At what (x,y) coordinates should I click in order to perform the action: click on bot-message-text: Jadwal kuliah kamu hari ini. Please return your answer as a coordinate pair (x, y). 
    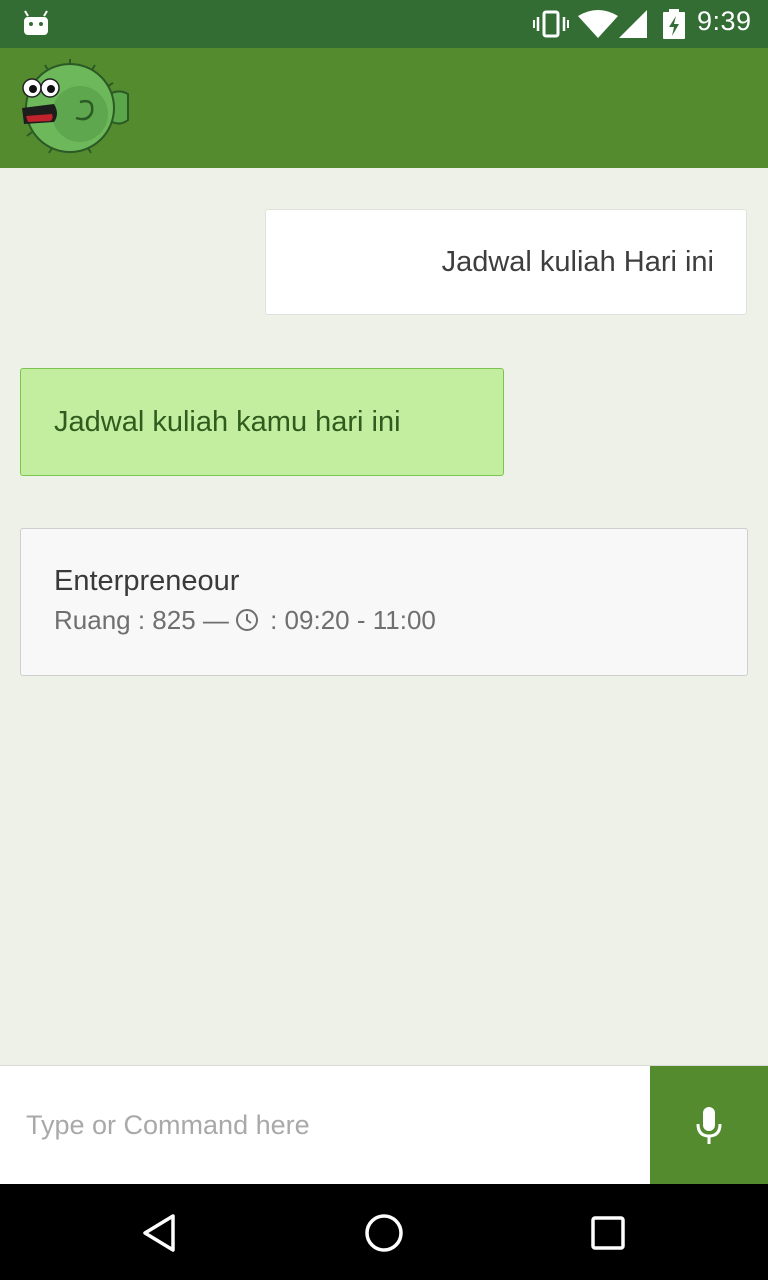
    Looking at the image, I should click on (227, 421).